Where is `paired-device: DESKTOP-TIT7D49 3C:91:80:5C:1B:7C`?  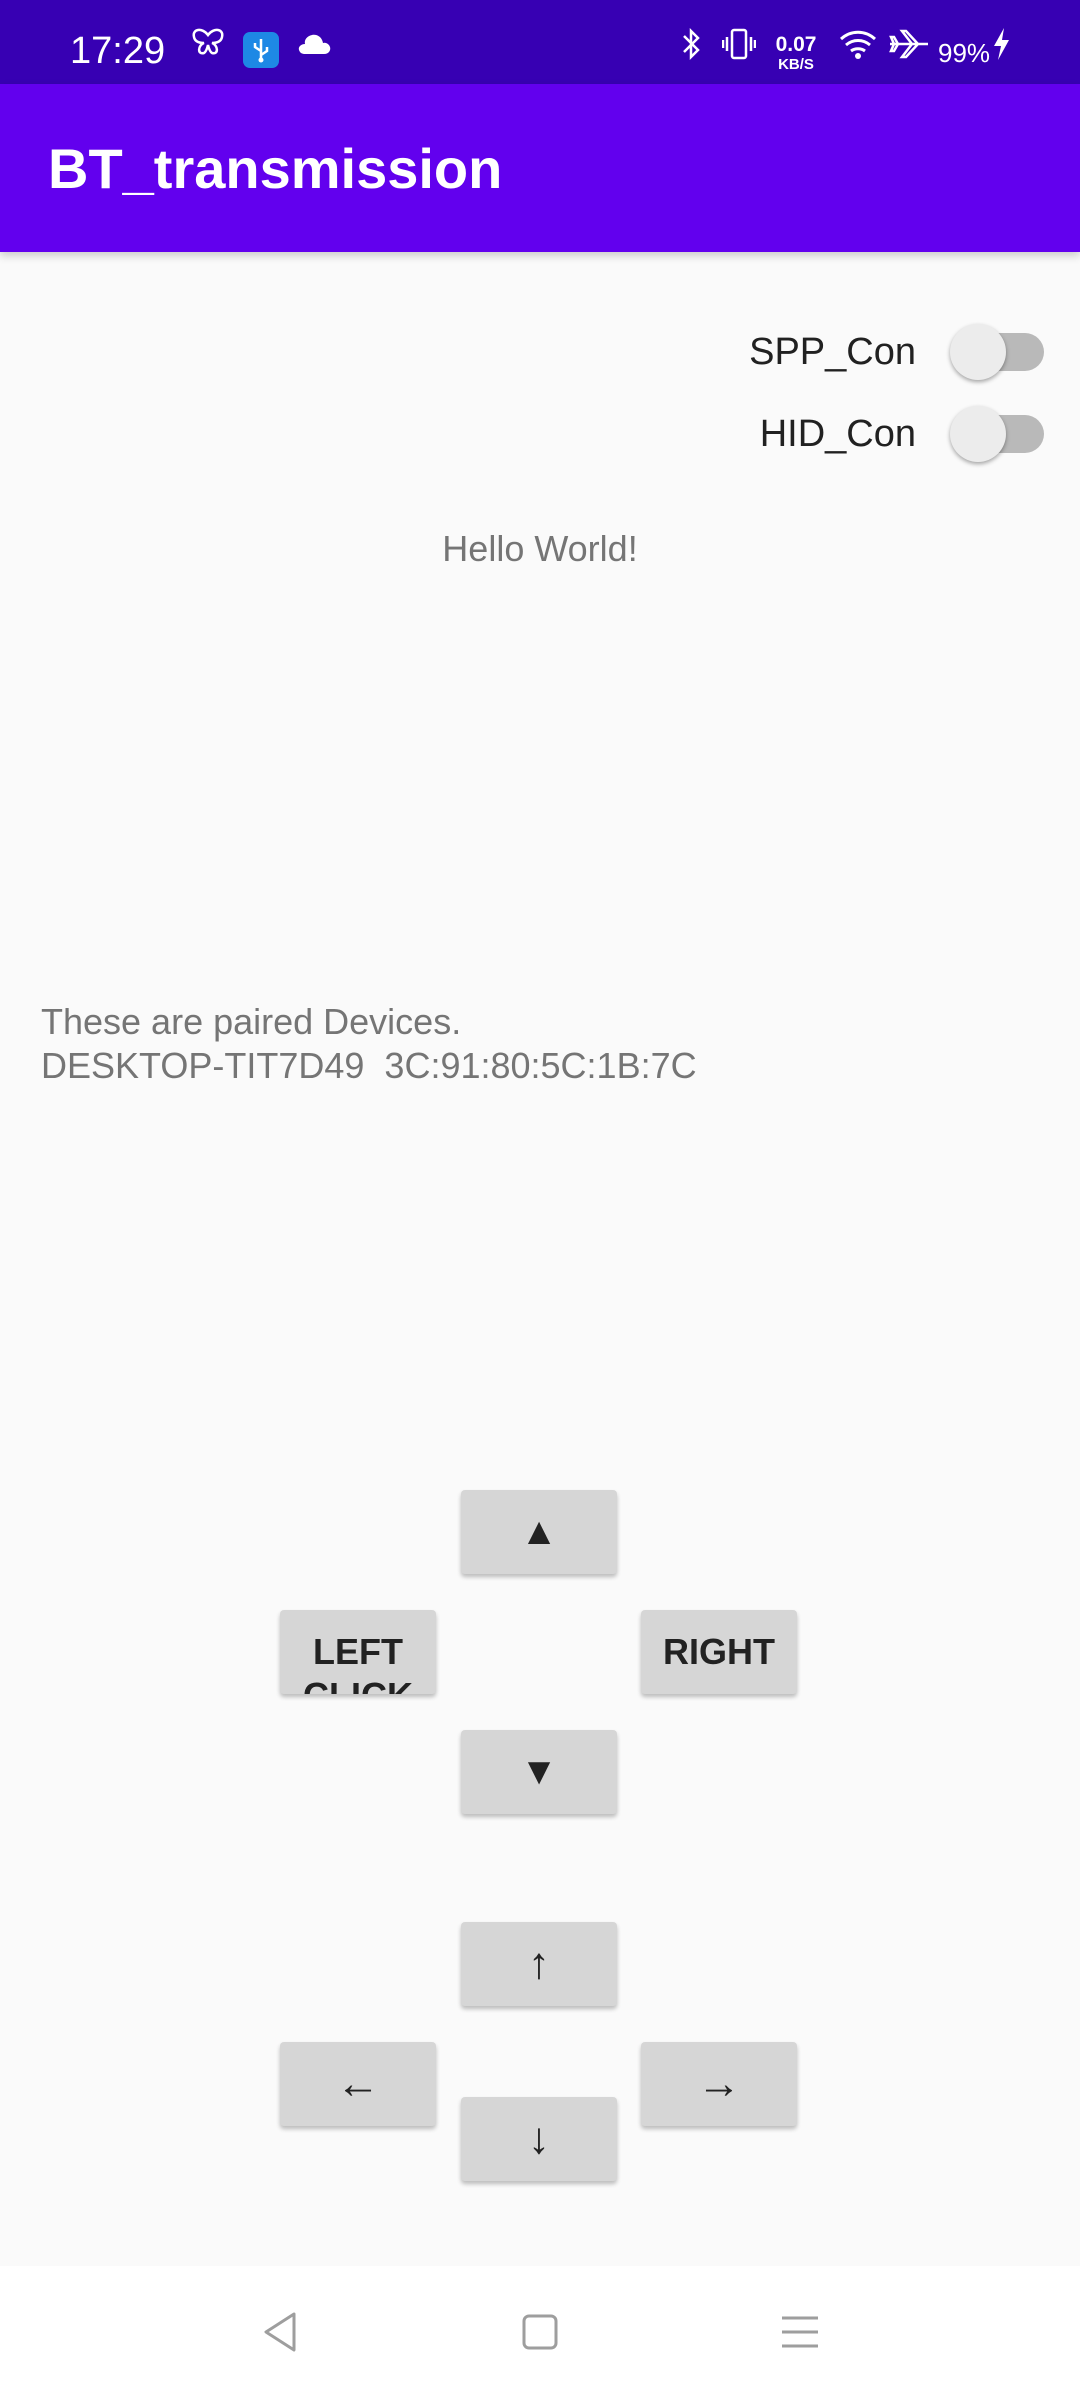
paired-device: DESKTOP-TIT7D49 3C:91:80:5C:1B:7C is located at coordinates (369, 1065).